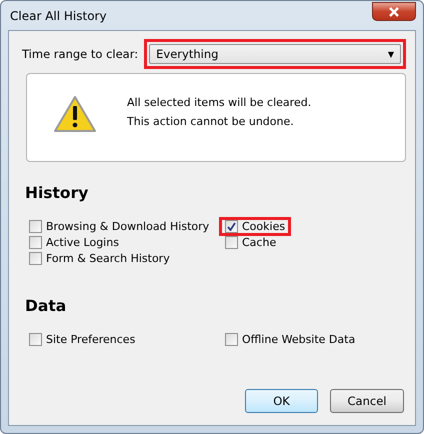  What do you see at coordinates (281, 401) in the screenshot?
I see `ok-button: OK` at bounding box center [281, 401].